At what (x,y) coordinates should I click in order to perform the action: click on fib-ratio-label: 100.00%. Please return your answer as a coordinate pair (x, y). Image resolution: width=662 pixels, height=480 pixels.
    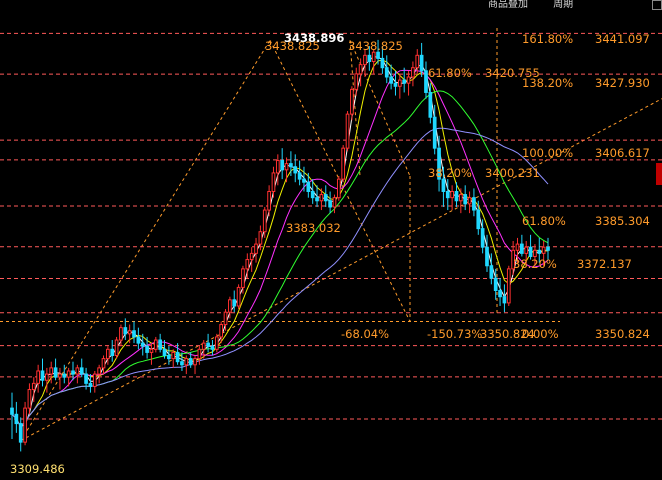
    Looking at the image, I should click on (547, 153).